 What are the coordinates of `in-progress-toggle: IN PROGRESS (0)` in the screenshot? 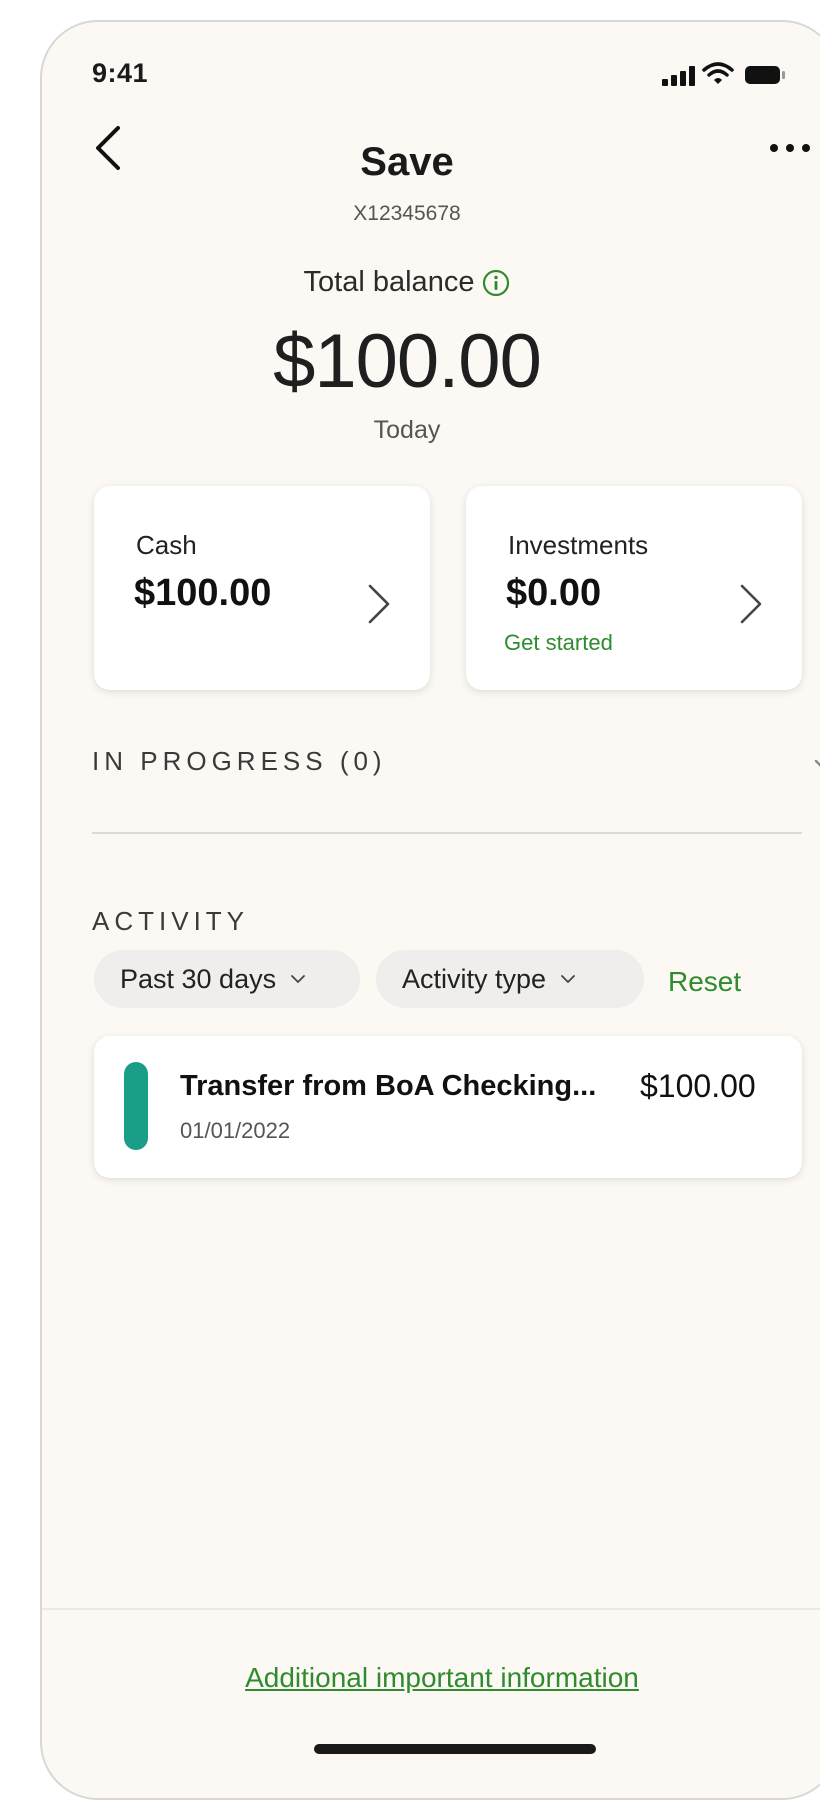 It's located at (456, 771).